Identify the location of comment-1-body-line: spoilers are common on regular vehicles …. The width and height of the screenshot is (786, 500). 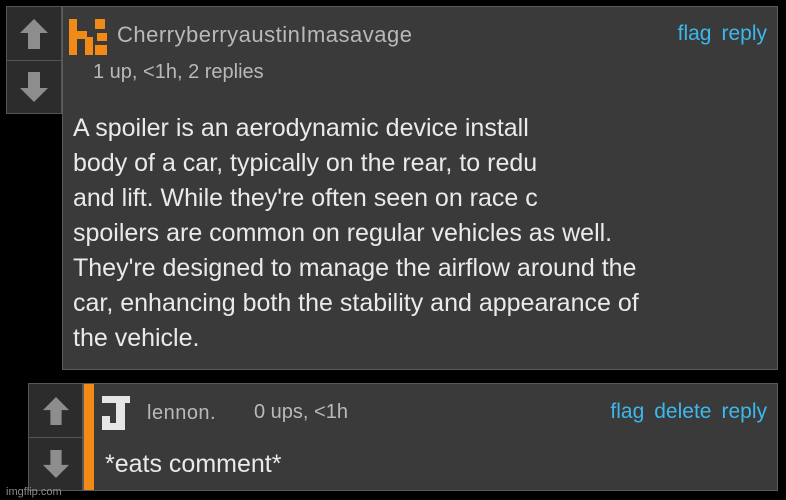
(343, 233).